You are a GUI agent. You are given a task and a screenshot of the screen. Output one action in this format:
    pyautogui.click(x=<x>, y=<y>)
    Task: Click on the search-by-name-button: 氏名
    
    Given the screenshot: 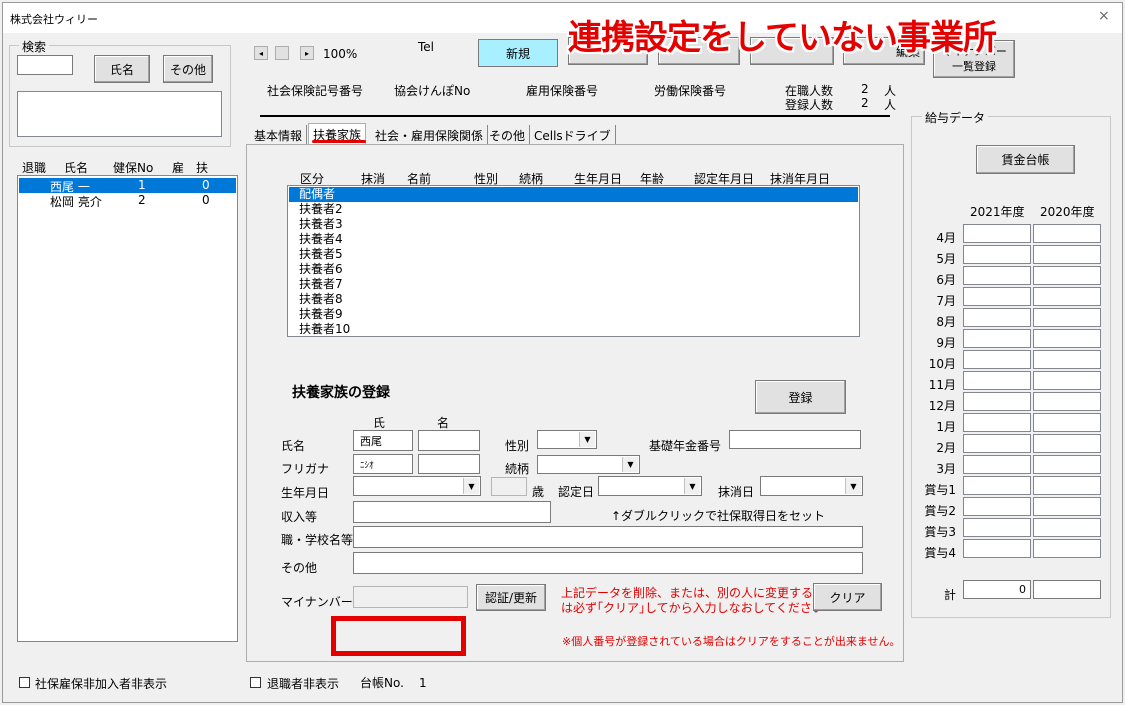 What is the action you would take?
    pyautogui.click(x=122, y=69)
    